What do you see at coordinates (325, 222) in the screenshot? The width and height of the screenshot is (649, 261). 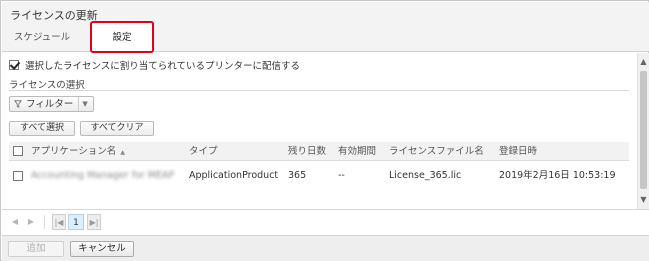 I see `pagination: ◀ ▶ |◀ 1 ▶|` at bounding box center [325, 222].